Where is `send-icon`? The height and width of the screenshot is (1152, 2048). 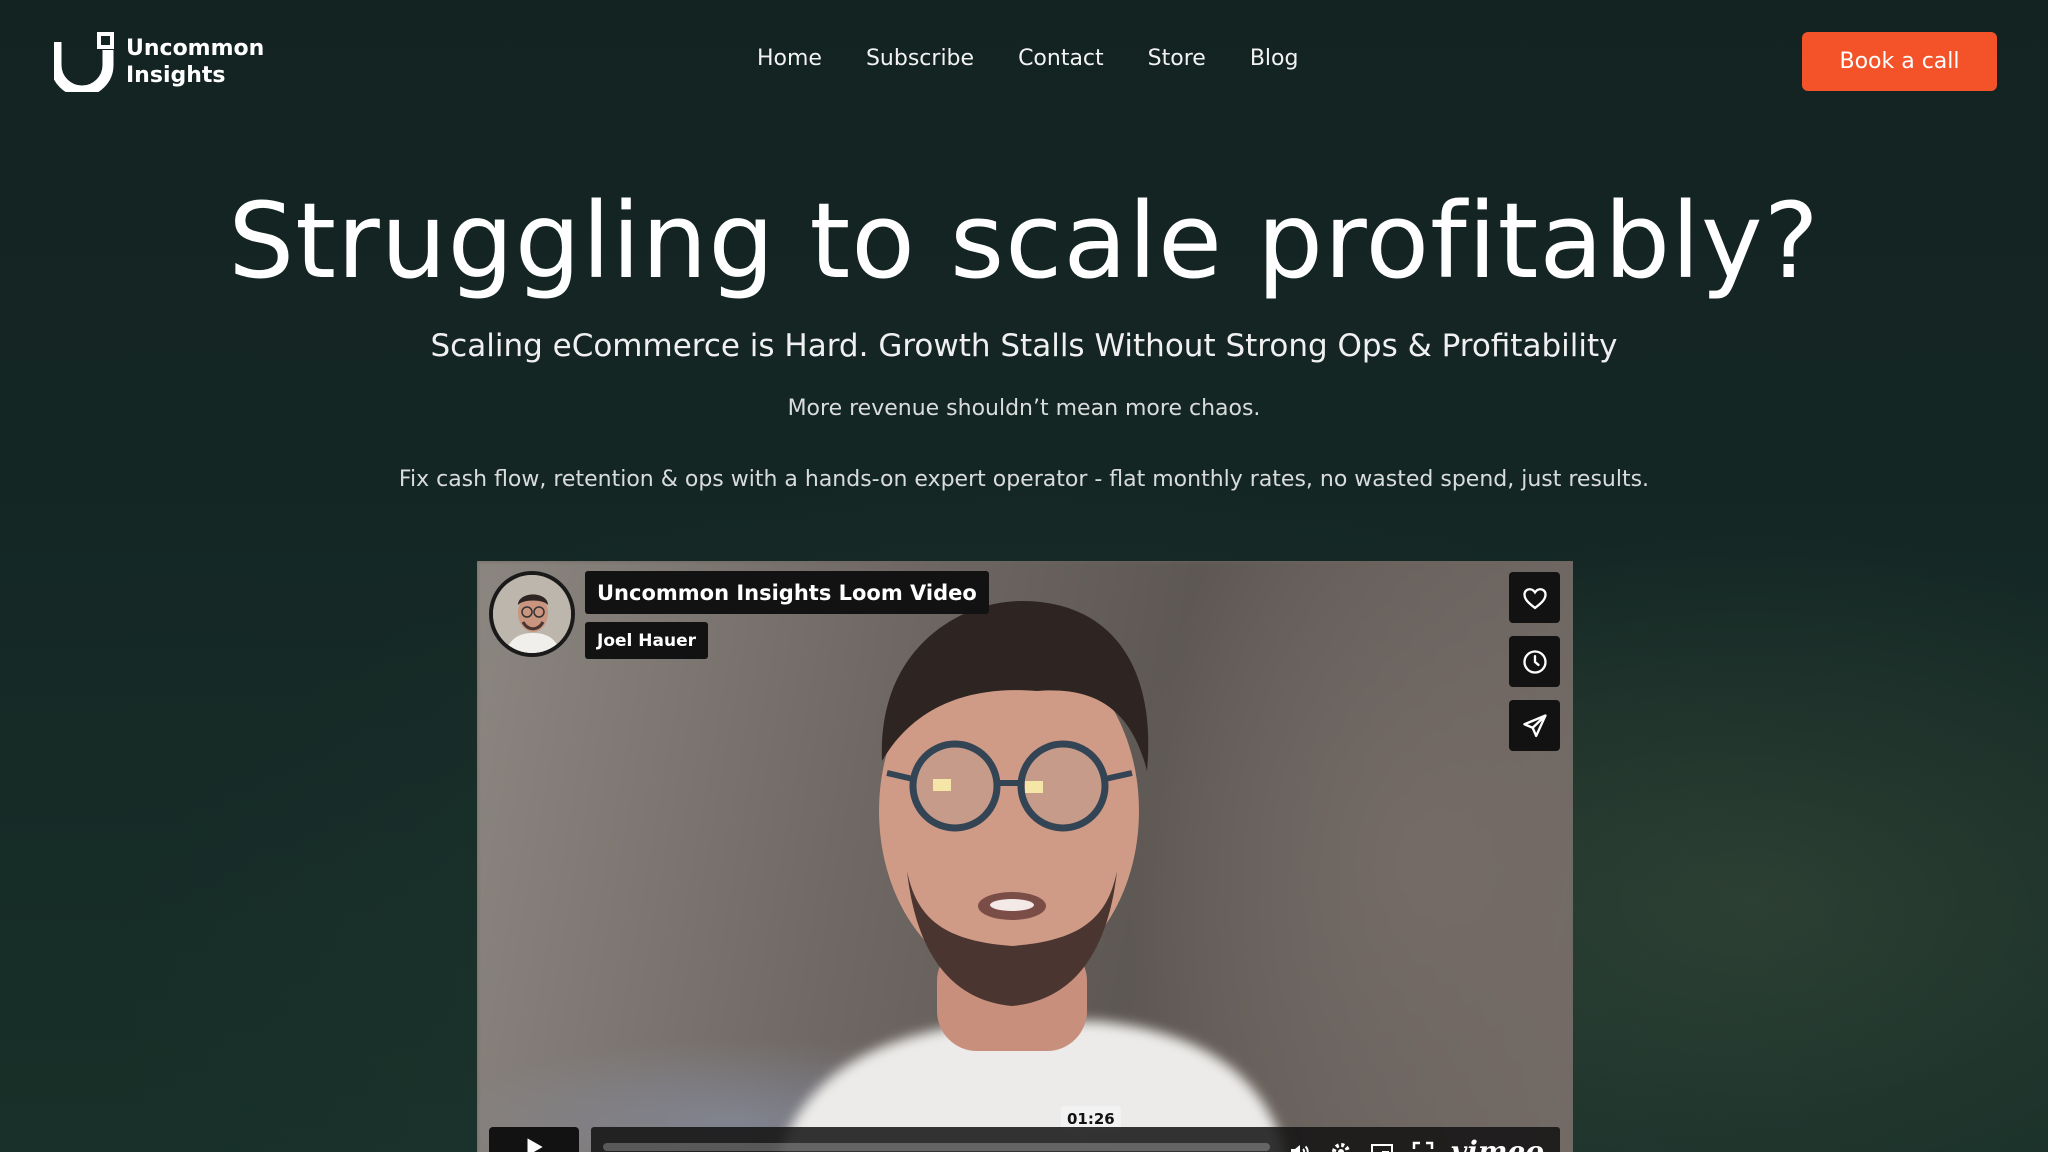
send-icon is located at coordinates (1534, 725).